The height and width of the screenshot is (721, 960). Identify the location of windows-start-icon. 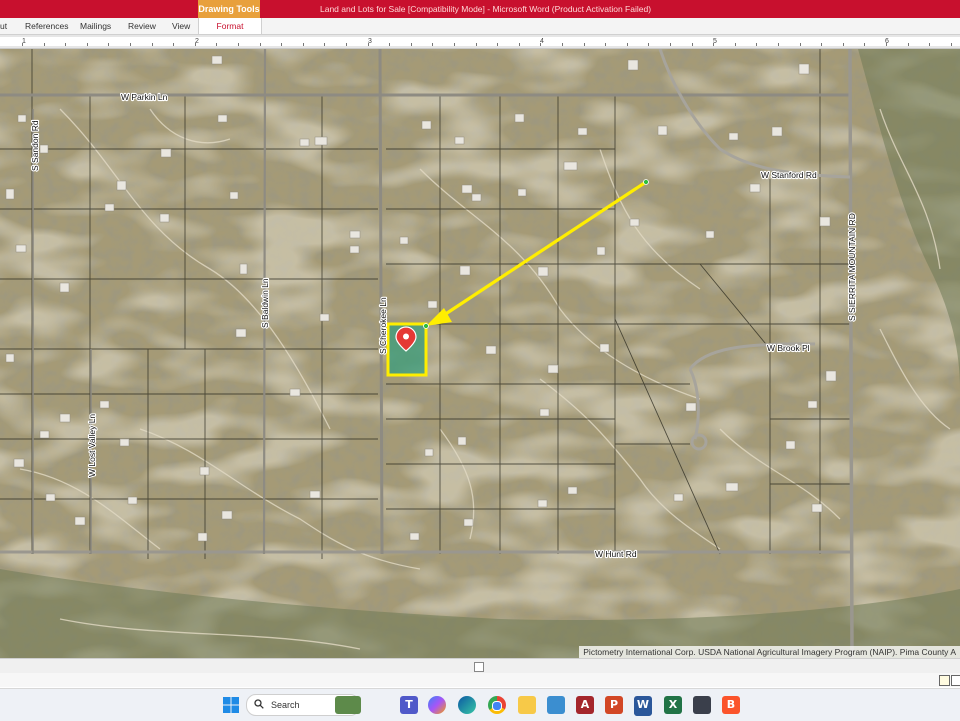
(231, 705).